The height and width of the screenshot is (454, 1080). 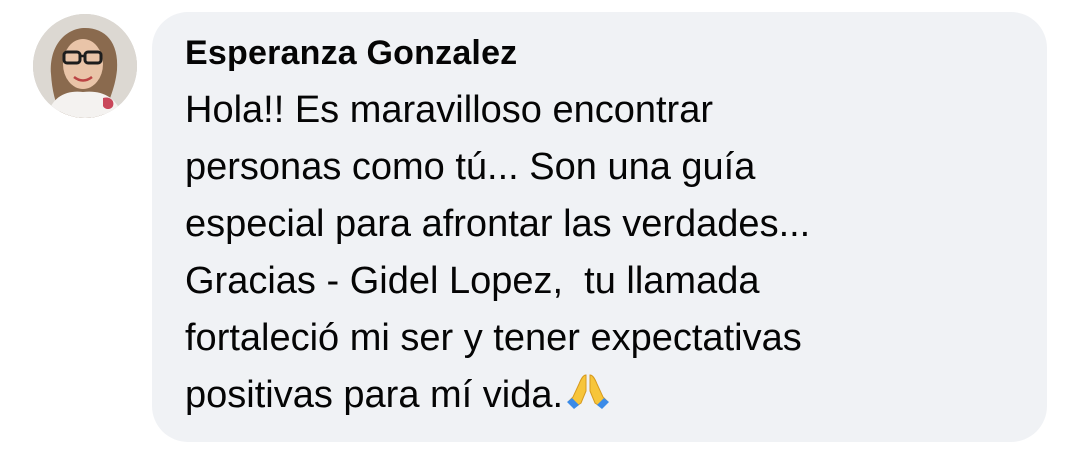 What do you see at coordinates (374, 395) in the screenshot?
I see `comment-text-line: positivas para mí vida.` at bounding box center [374, 395].